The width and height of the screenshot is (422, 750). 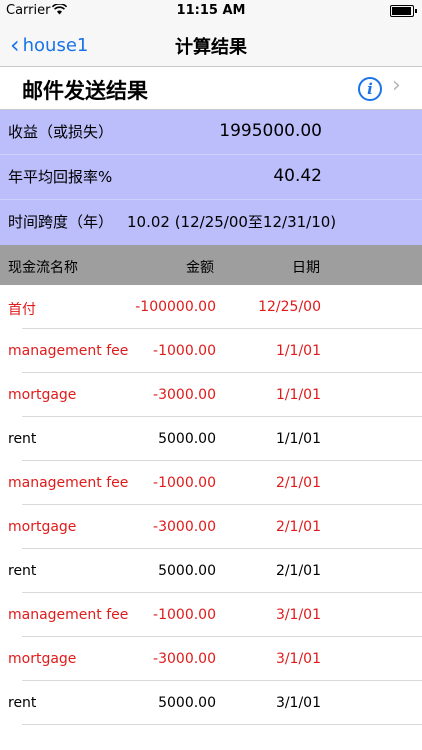 I want to click on summary-gain-row: 收益（或损失） 1995000.00, so click(x=211, y=132).